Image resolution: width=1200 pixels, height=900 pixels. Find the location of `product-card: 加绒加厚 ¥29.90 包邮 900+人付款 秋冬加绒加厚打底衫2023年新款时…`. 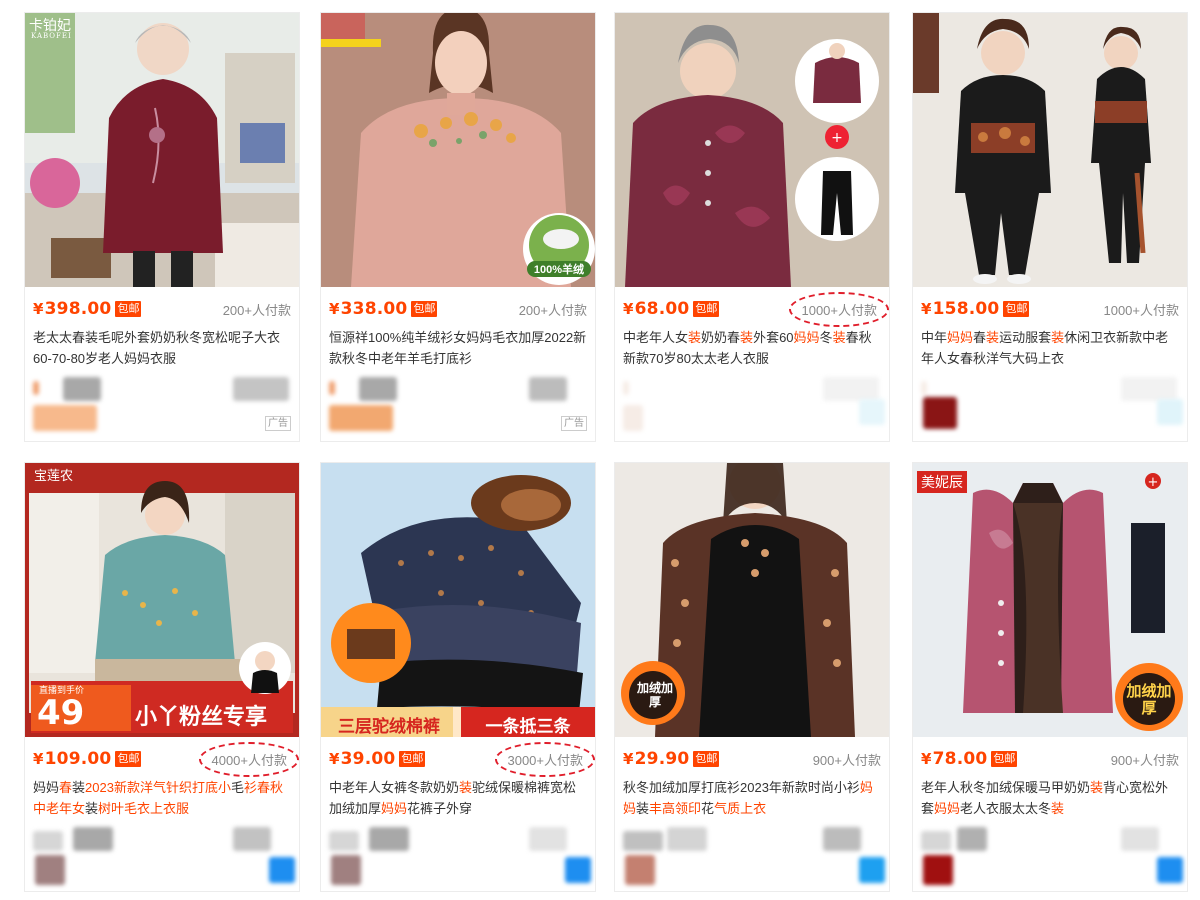

product-card: 加绒加厚 ¥29.90 包邮 900+人付款 秋冬加绒加厚打底衫2023年新款时… is located at coordinates (752, 677).